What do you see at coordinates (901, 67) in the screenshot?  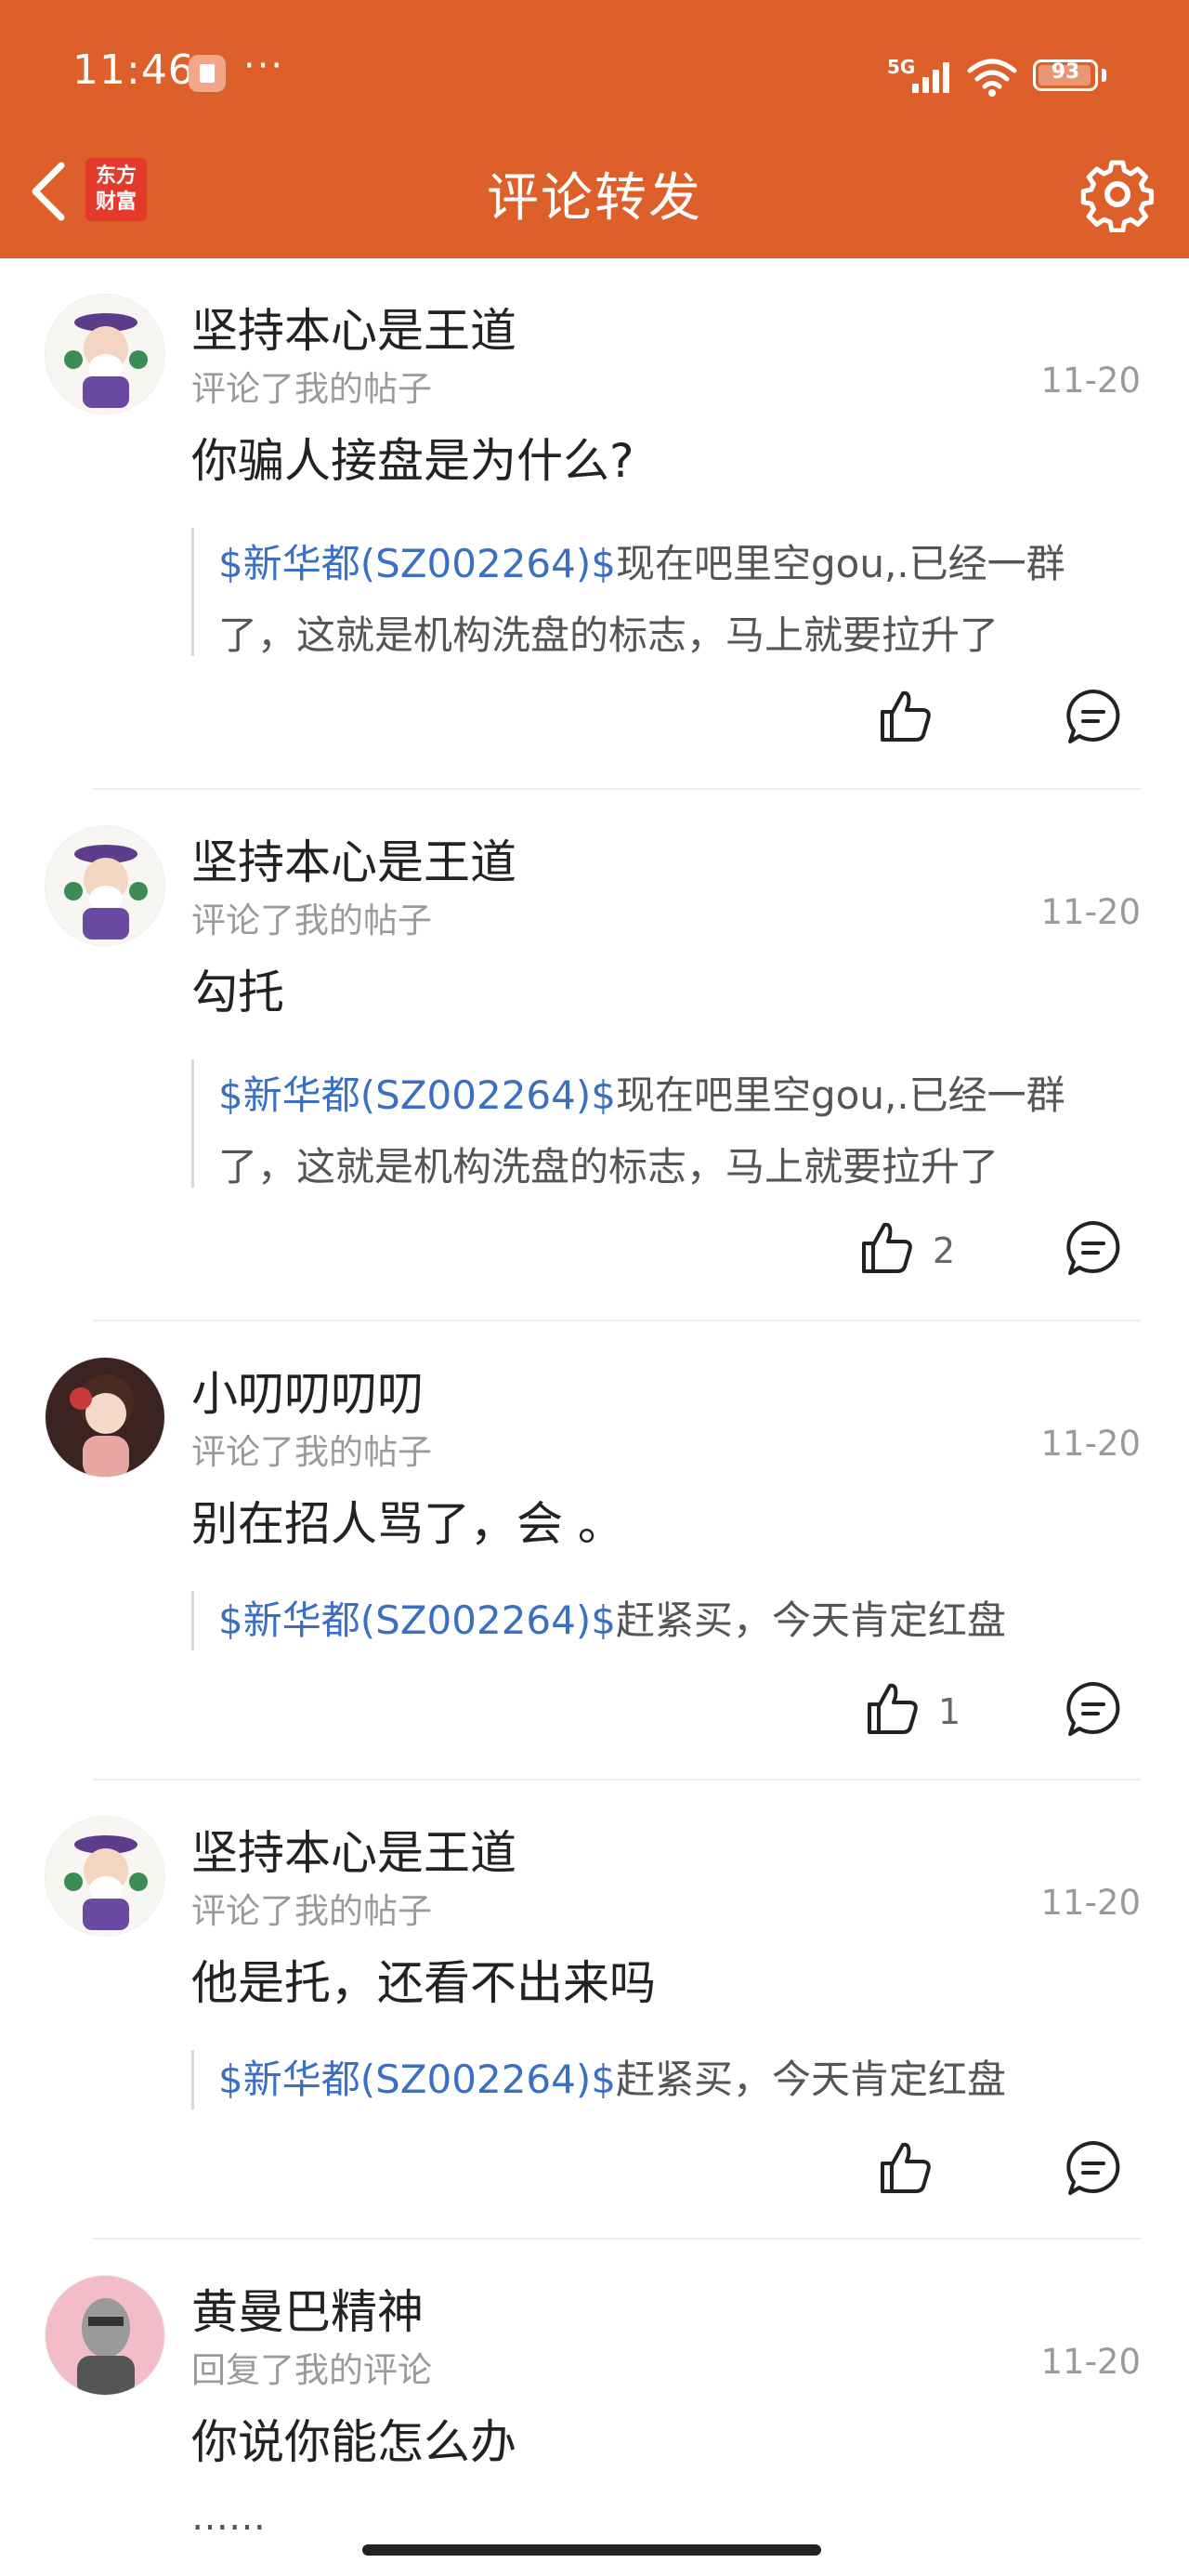 I see `network-type: 5G` at bounding box center [901, 67].